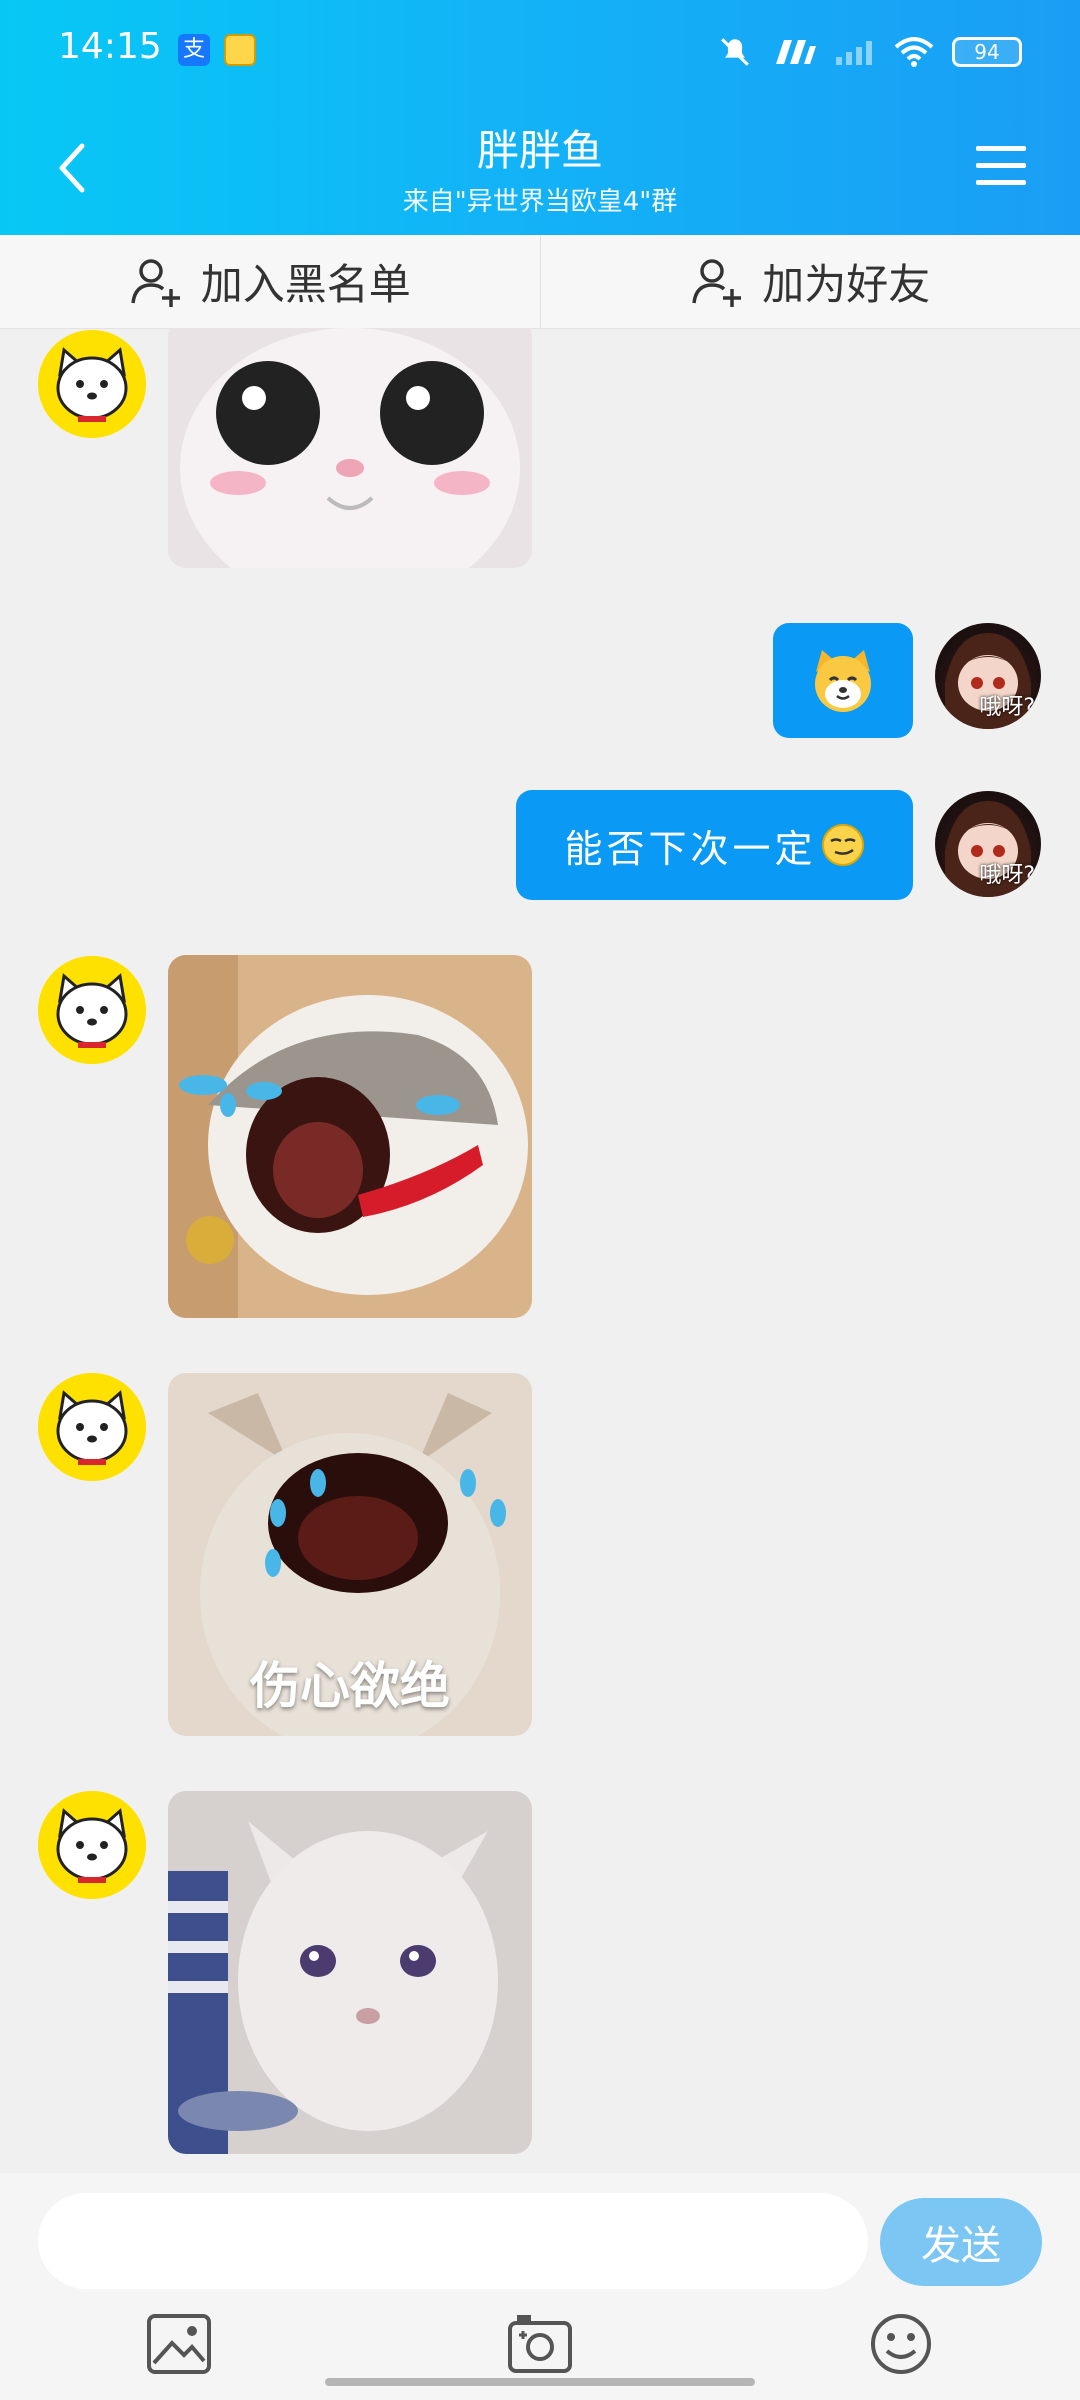 The height and width of the screenshot is (2400, 1080). What do you see at coordinates (914, 52) in the screenshot?
I see `wifi-icon` at bounding box center [914, 52].